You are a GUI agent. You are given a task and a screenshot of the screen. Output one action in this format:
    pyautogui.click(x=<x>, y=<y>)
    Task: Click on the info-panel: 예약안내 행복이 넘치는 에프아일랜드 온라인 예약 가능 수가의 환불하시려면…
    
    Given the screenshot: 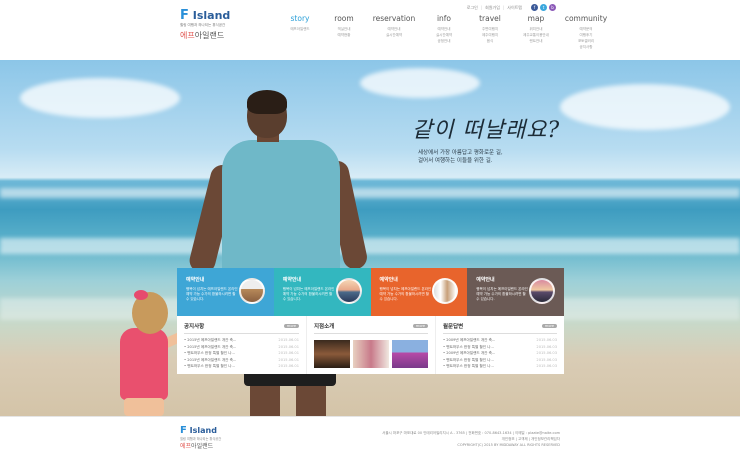 What is the action you would take?
    pyautogui.click(x=370, y=321)
    